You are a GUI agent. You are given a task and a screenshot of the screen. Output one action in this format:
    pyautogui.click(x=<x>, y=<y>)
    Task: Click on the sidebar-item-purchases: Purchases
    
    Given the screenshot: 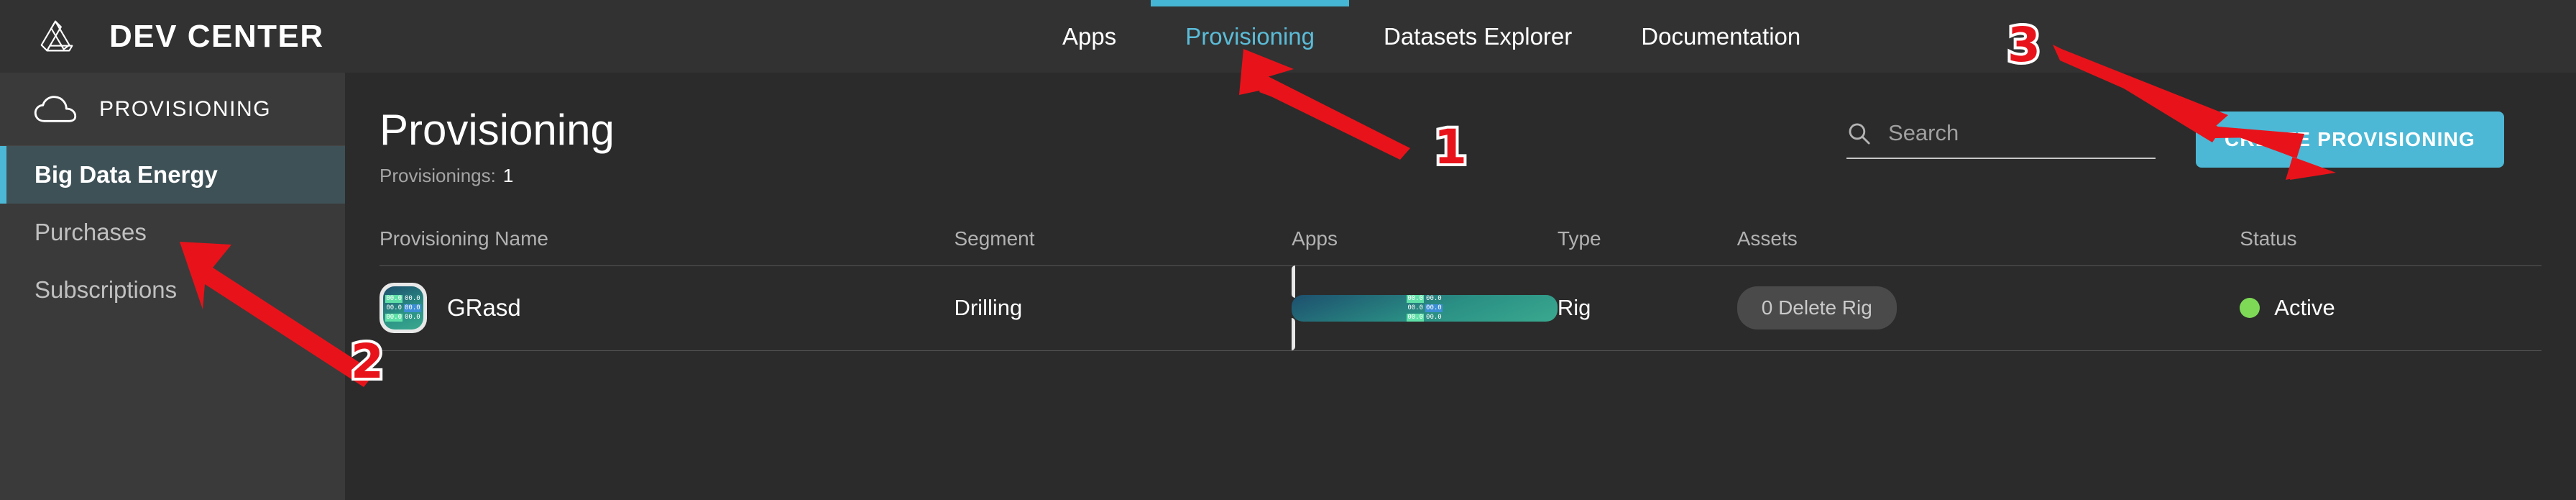 What is the action you would take?
    pyautogui.click(x=172, y=232)
    